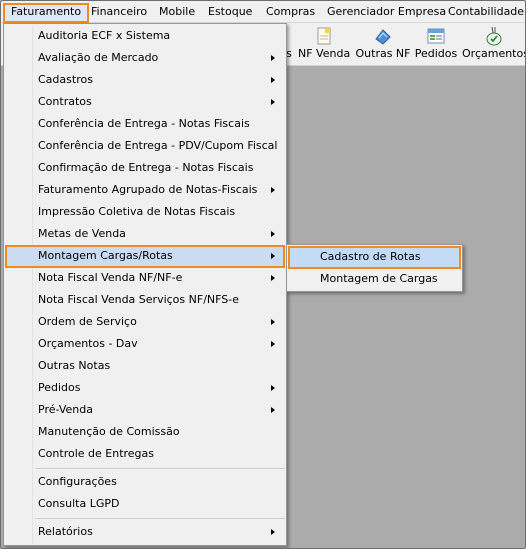 This screenshot has height=549, width=526. Describe the element at coordinates (65, 79) in the screenshot. I see `menu-item-label: Cadastros` at that location.